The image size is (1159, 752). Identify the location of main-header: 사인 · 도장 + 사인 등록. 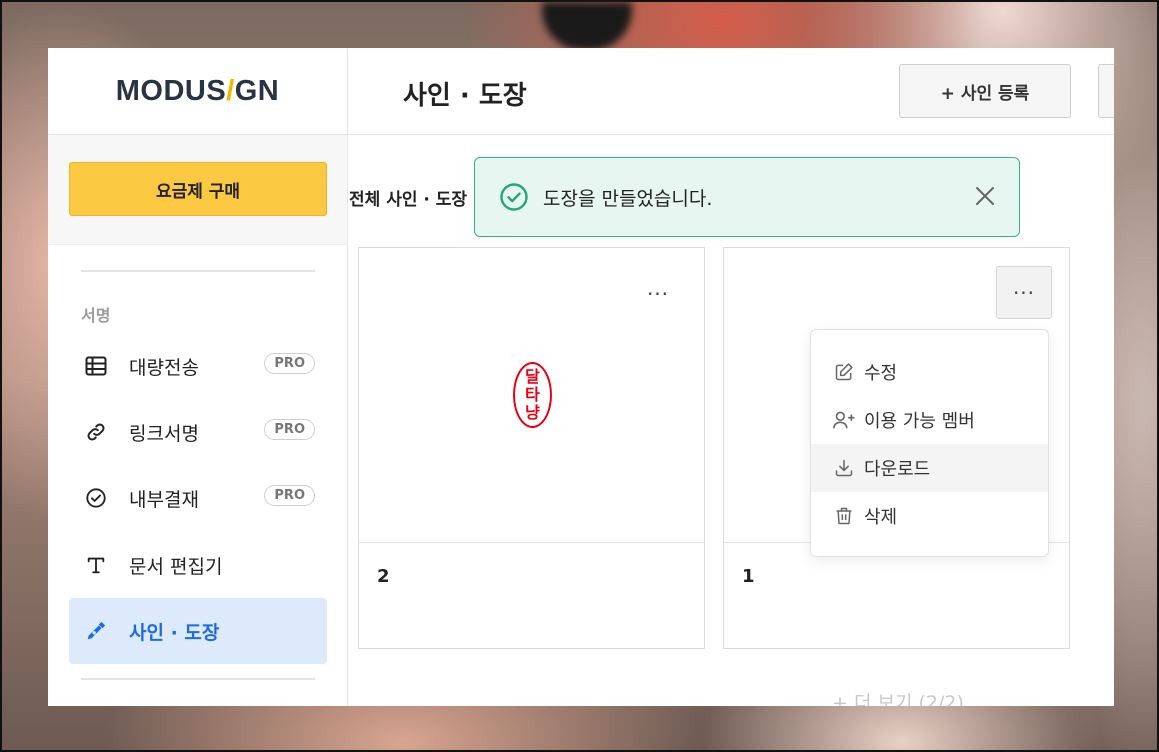
(731, 91).